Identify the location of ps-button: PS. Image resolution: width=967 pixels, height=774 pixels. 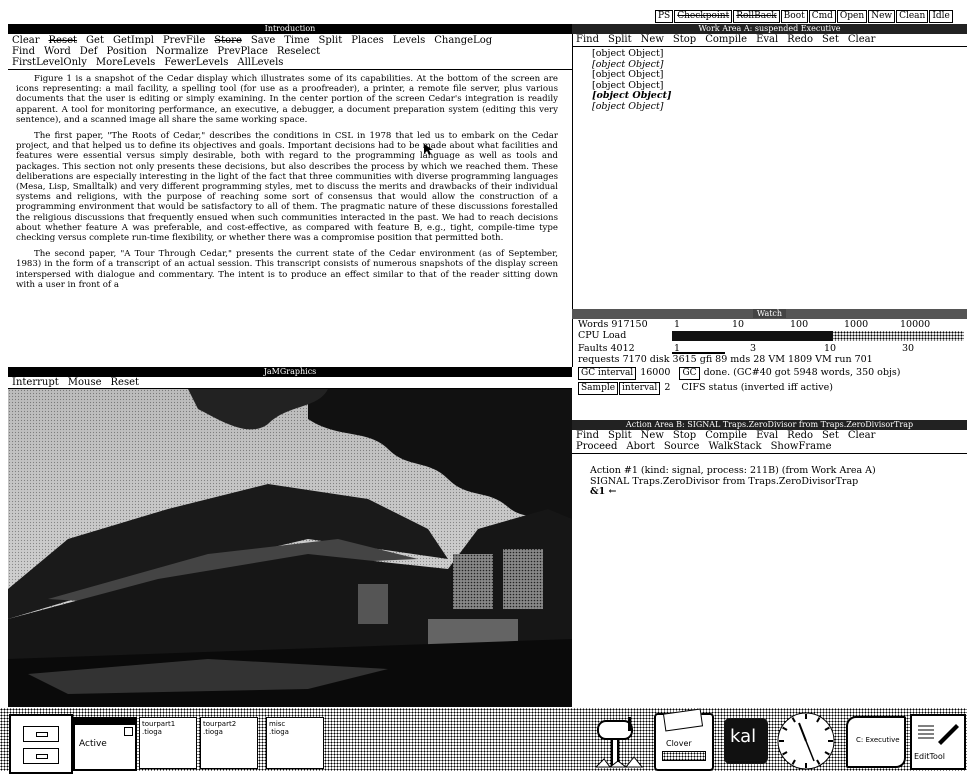
(664, 16).